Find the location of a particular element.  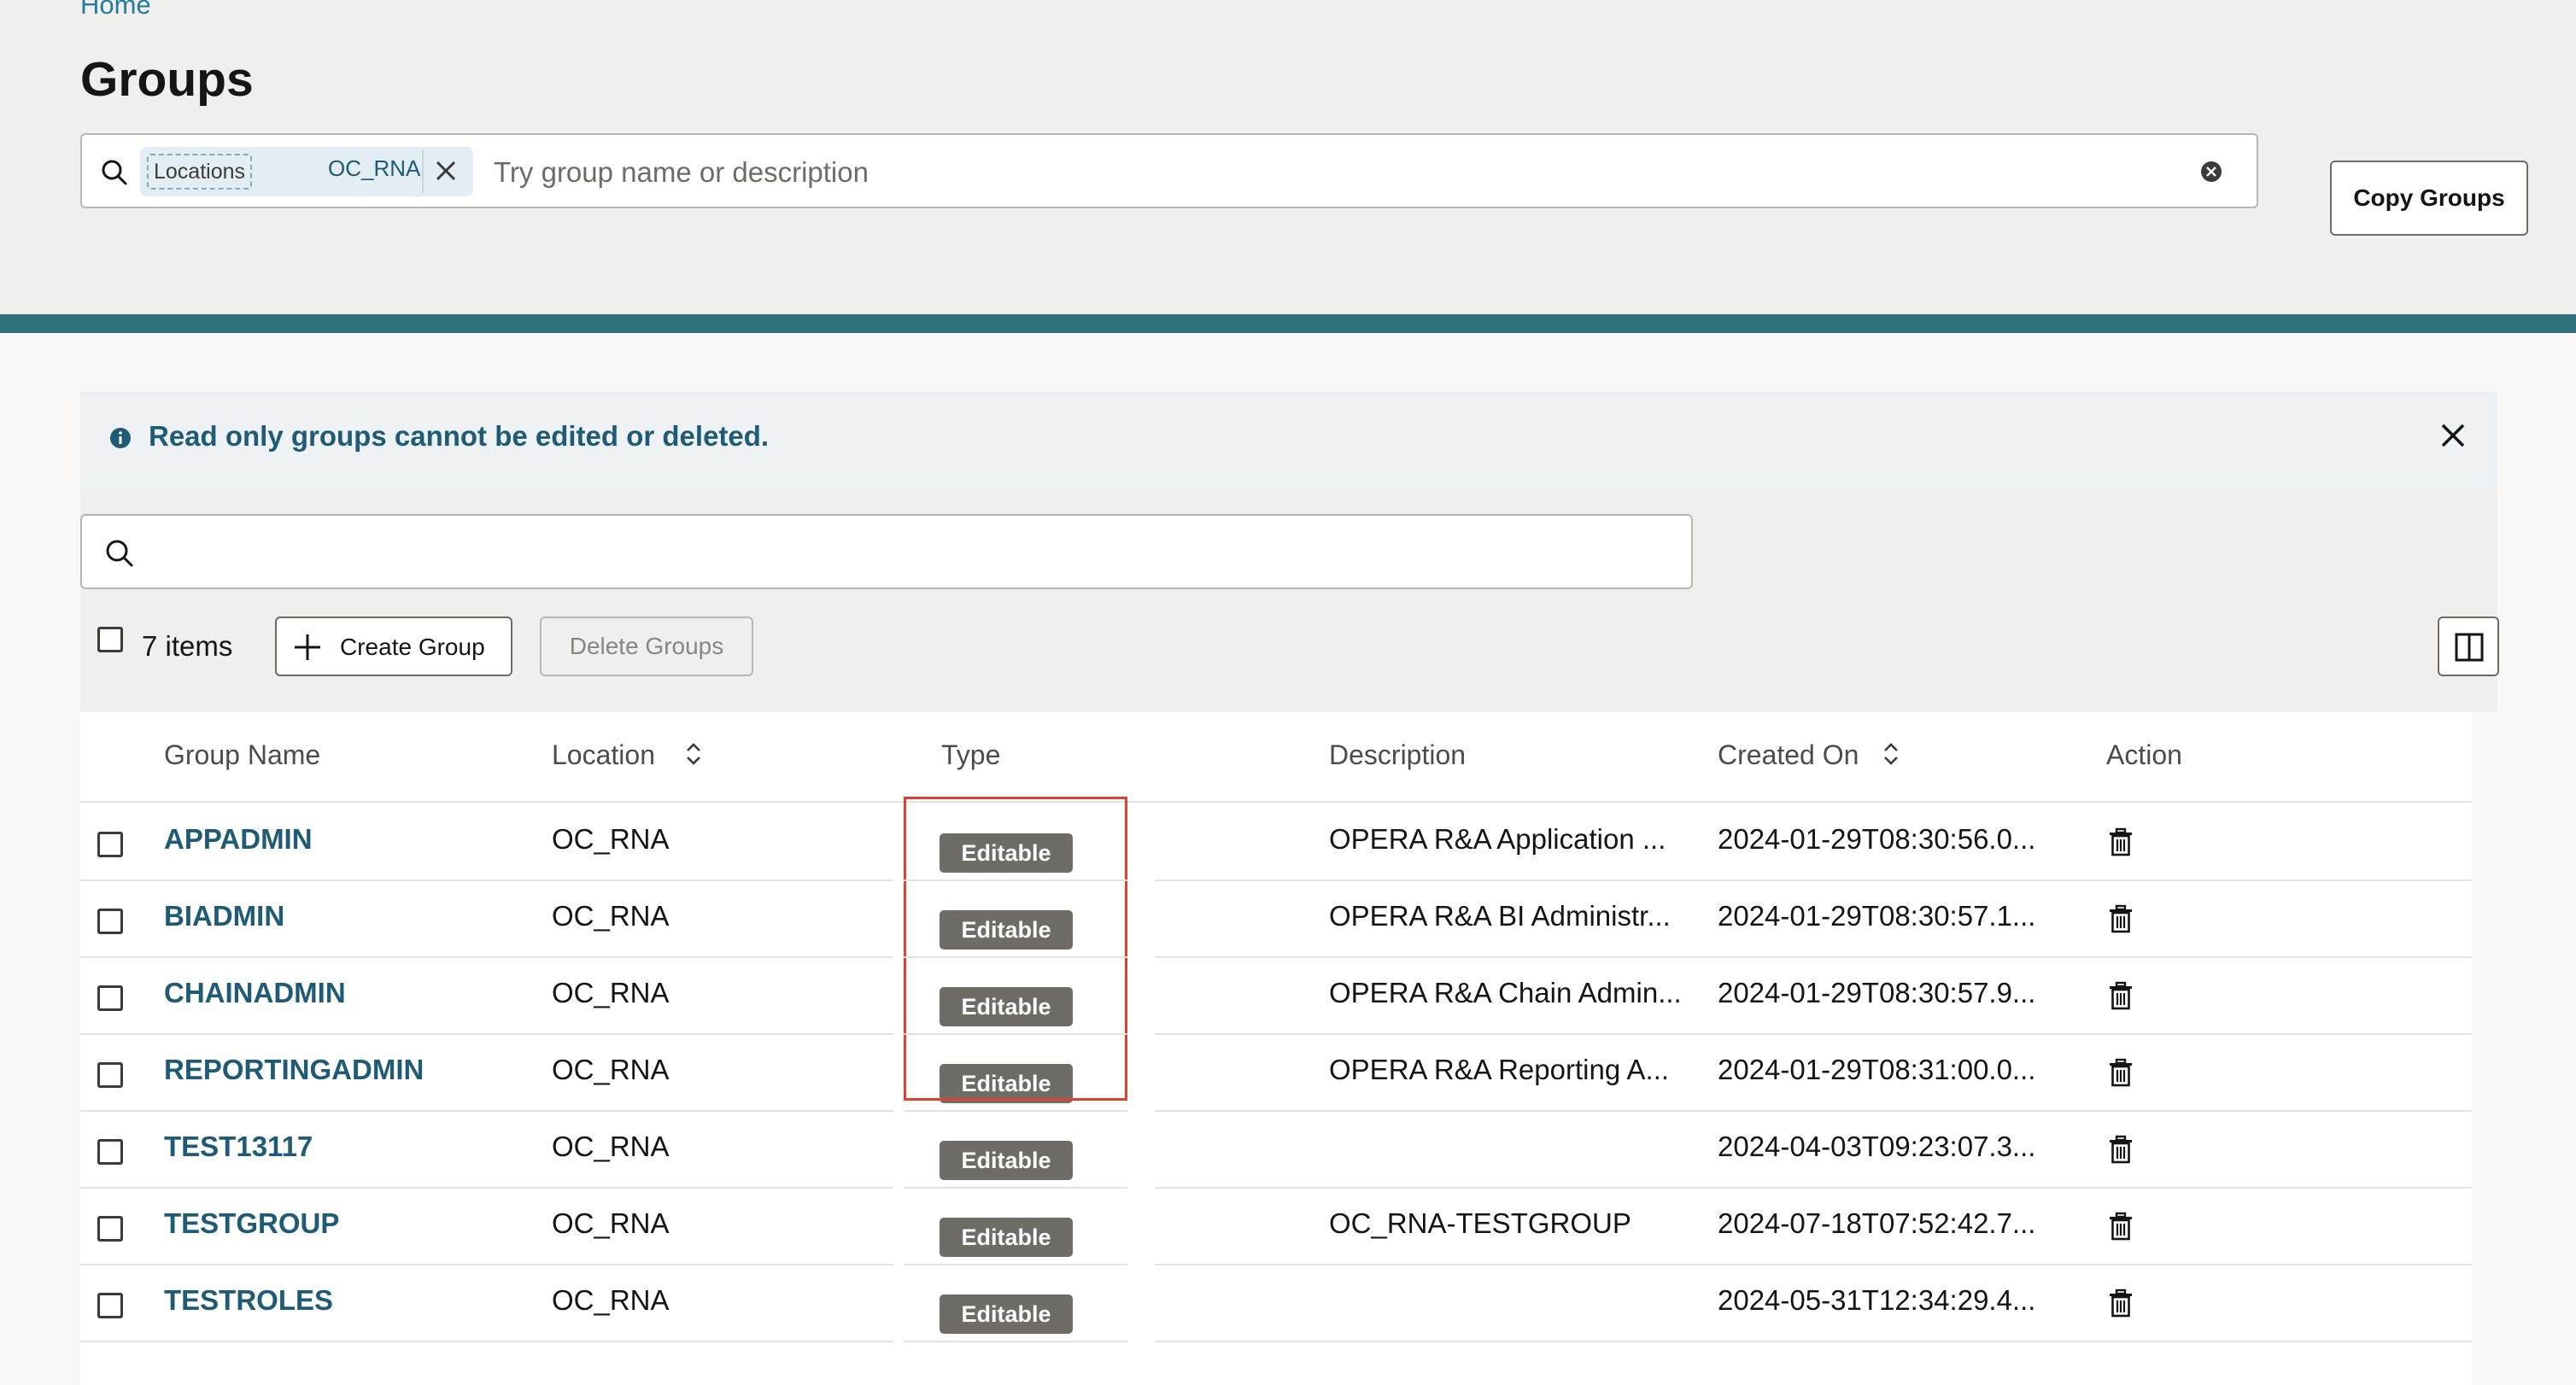

group-name-link: TESTROLES is located at coordinates (248, 1300).